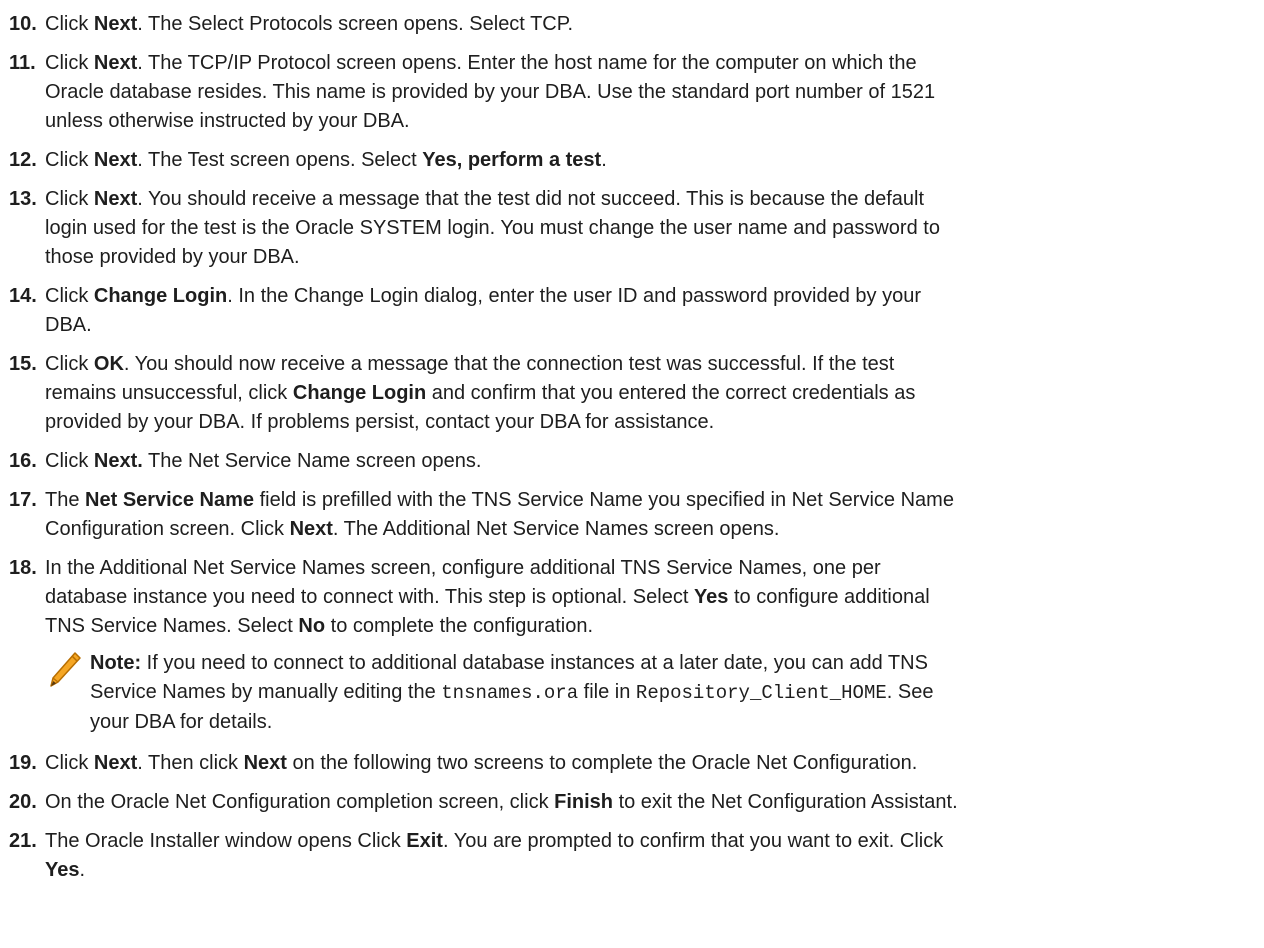 The height and width of the screenshot is (948, 1264). I want to click on bold-text: Next., so click(118, 461).